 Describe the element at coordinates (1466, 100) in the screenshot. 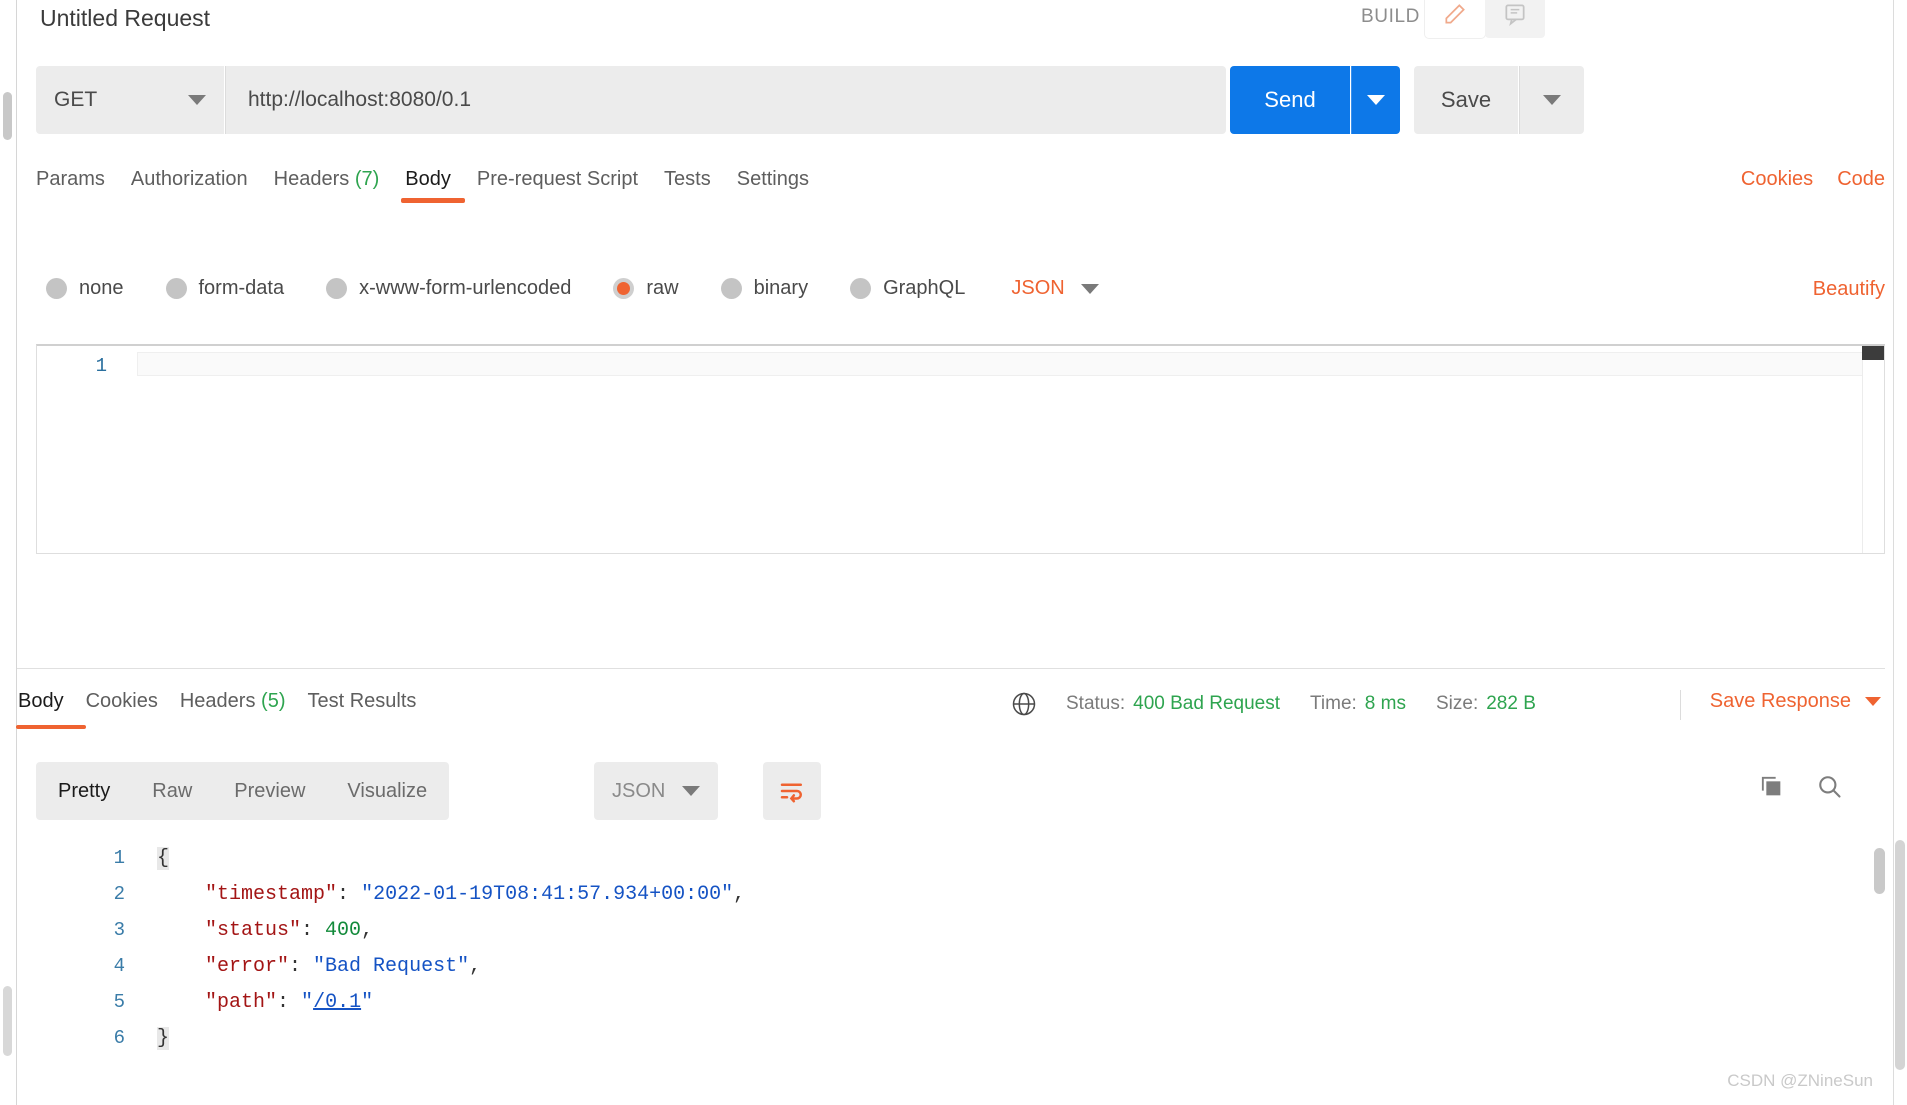

I see `save-button: Save` at that location.